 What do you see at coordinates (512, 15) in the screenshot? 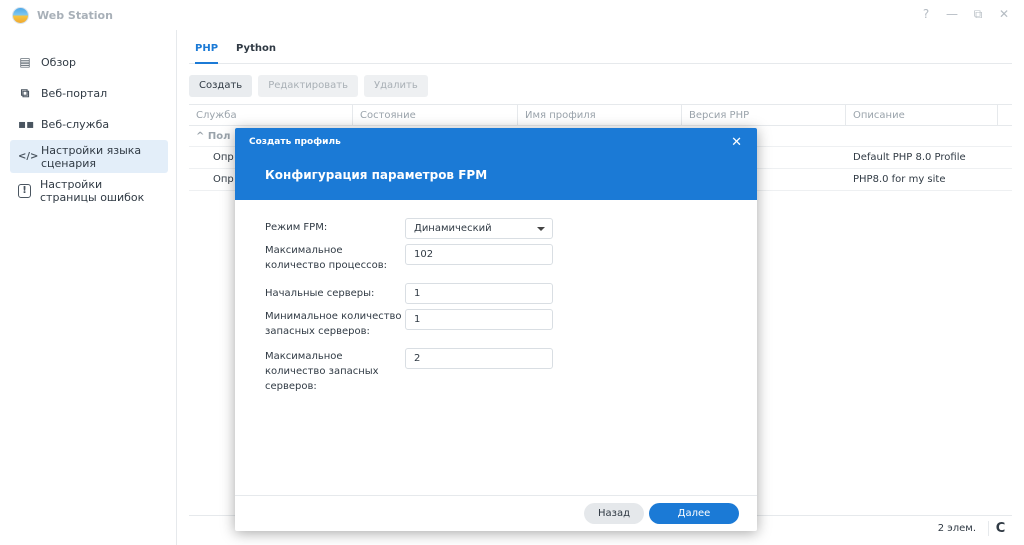
I see `title-bar: Web Station ? — ⧉ ✕` at bounding box center [512, 15].